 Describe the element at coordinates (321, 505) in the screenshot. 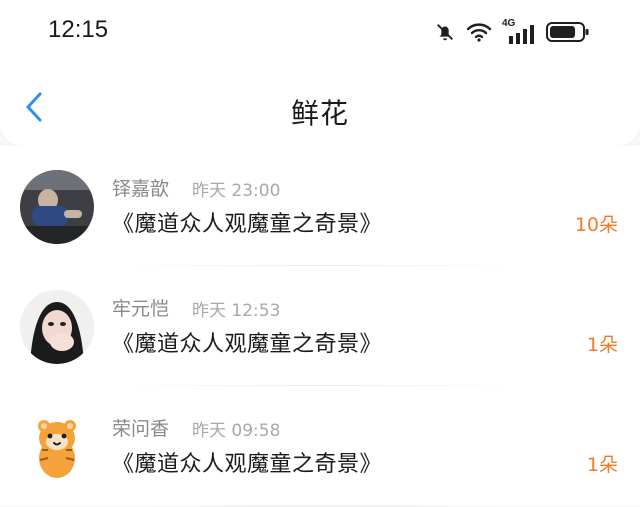

I see `divider` at that location.